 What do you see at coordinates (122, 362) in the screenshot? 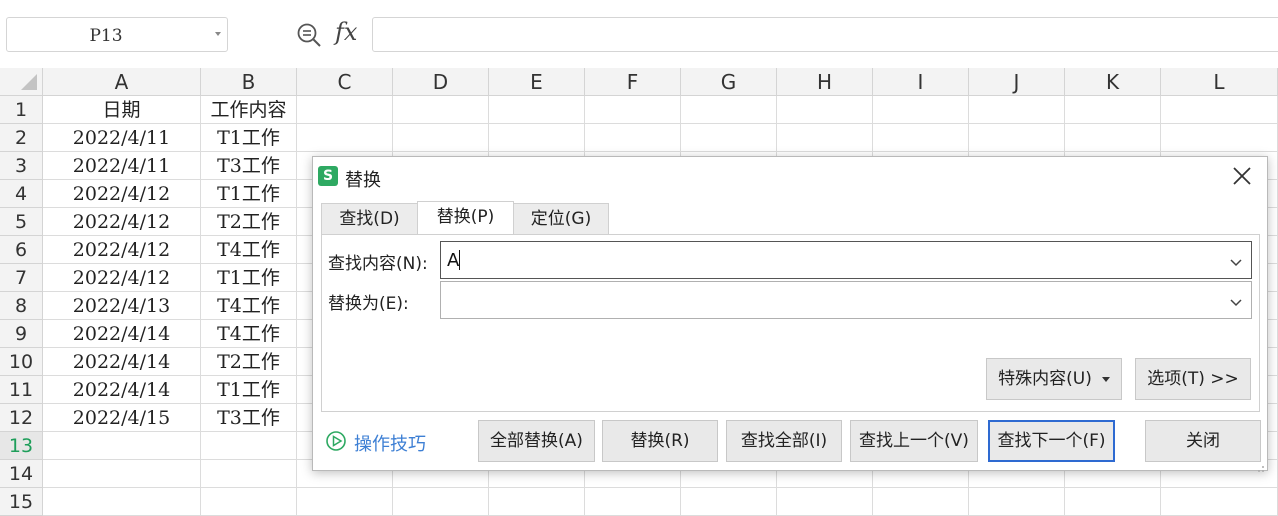
I see `cell-a10: 2022/4/14` at bounding box center [122, 362].